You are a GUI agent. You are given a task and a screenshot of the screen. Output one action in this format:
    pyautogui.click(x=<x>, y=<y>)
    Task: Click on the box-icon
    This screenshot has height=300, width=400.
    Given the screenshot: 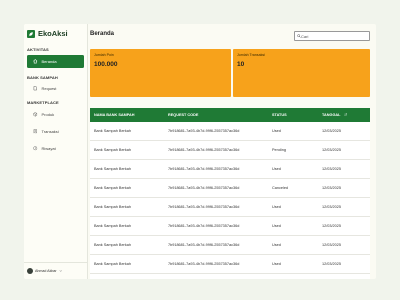 What is the action you would take?
    pyautogui.click(x=35, y=114)
    